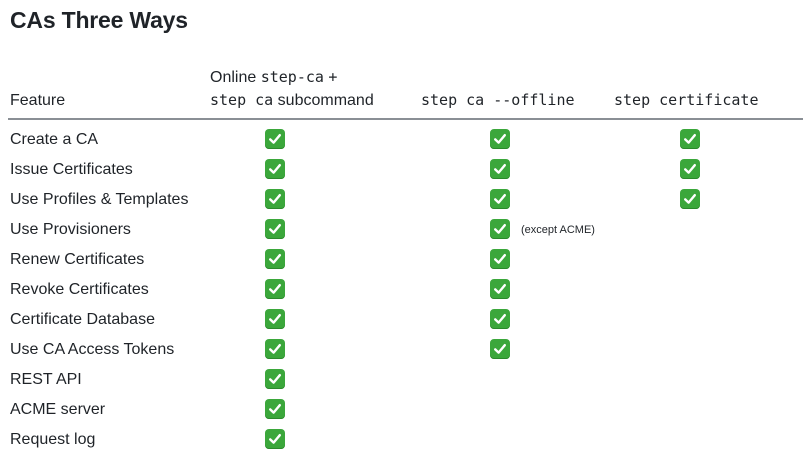 Image resolution: width=812 pixels, height=465 pixels. I want to click on online-plus: +, so click(333, 77).